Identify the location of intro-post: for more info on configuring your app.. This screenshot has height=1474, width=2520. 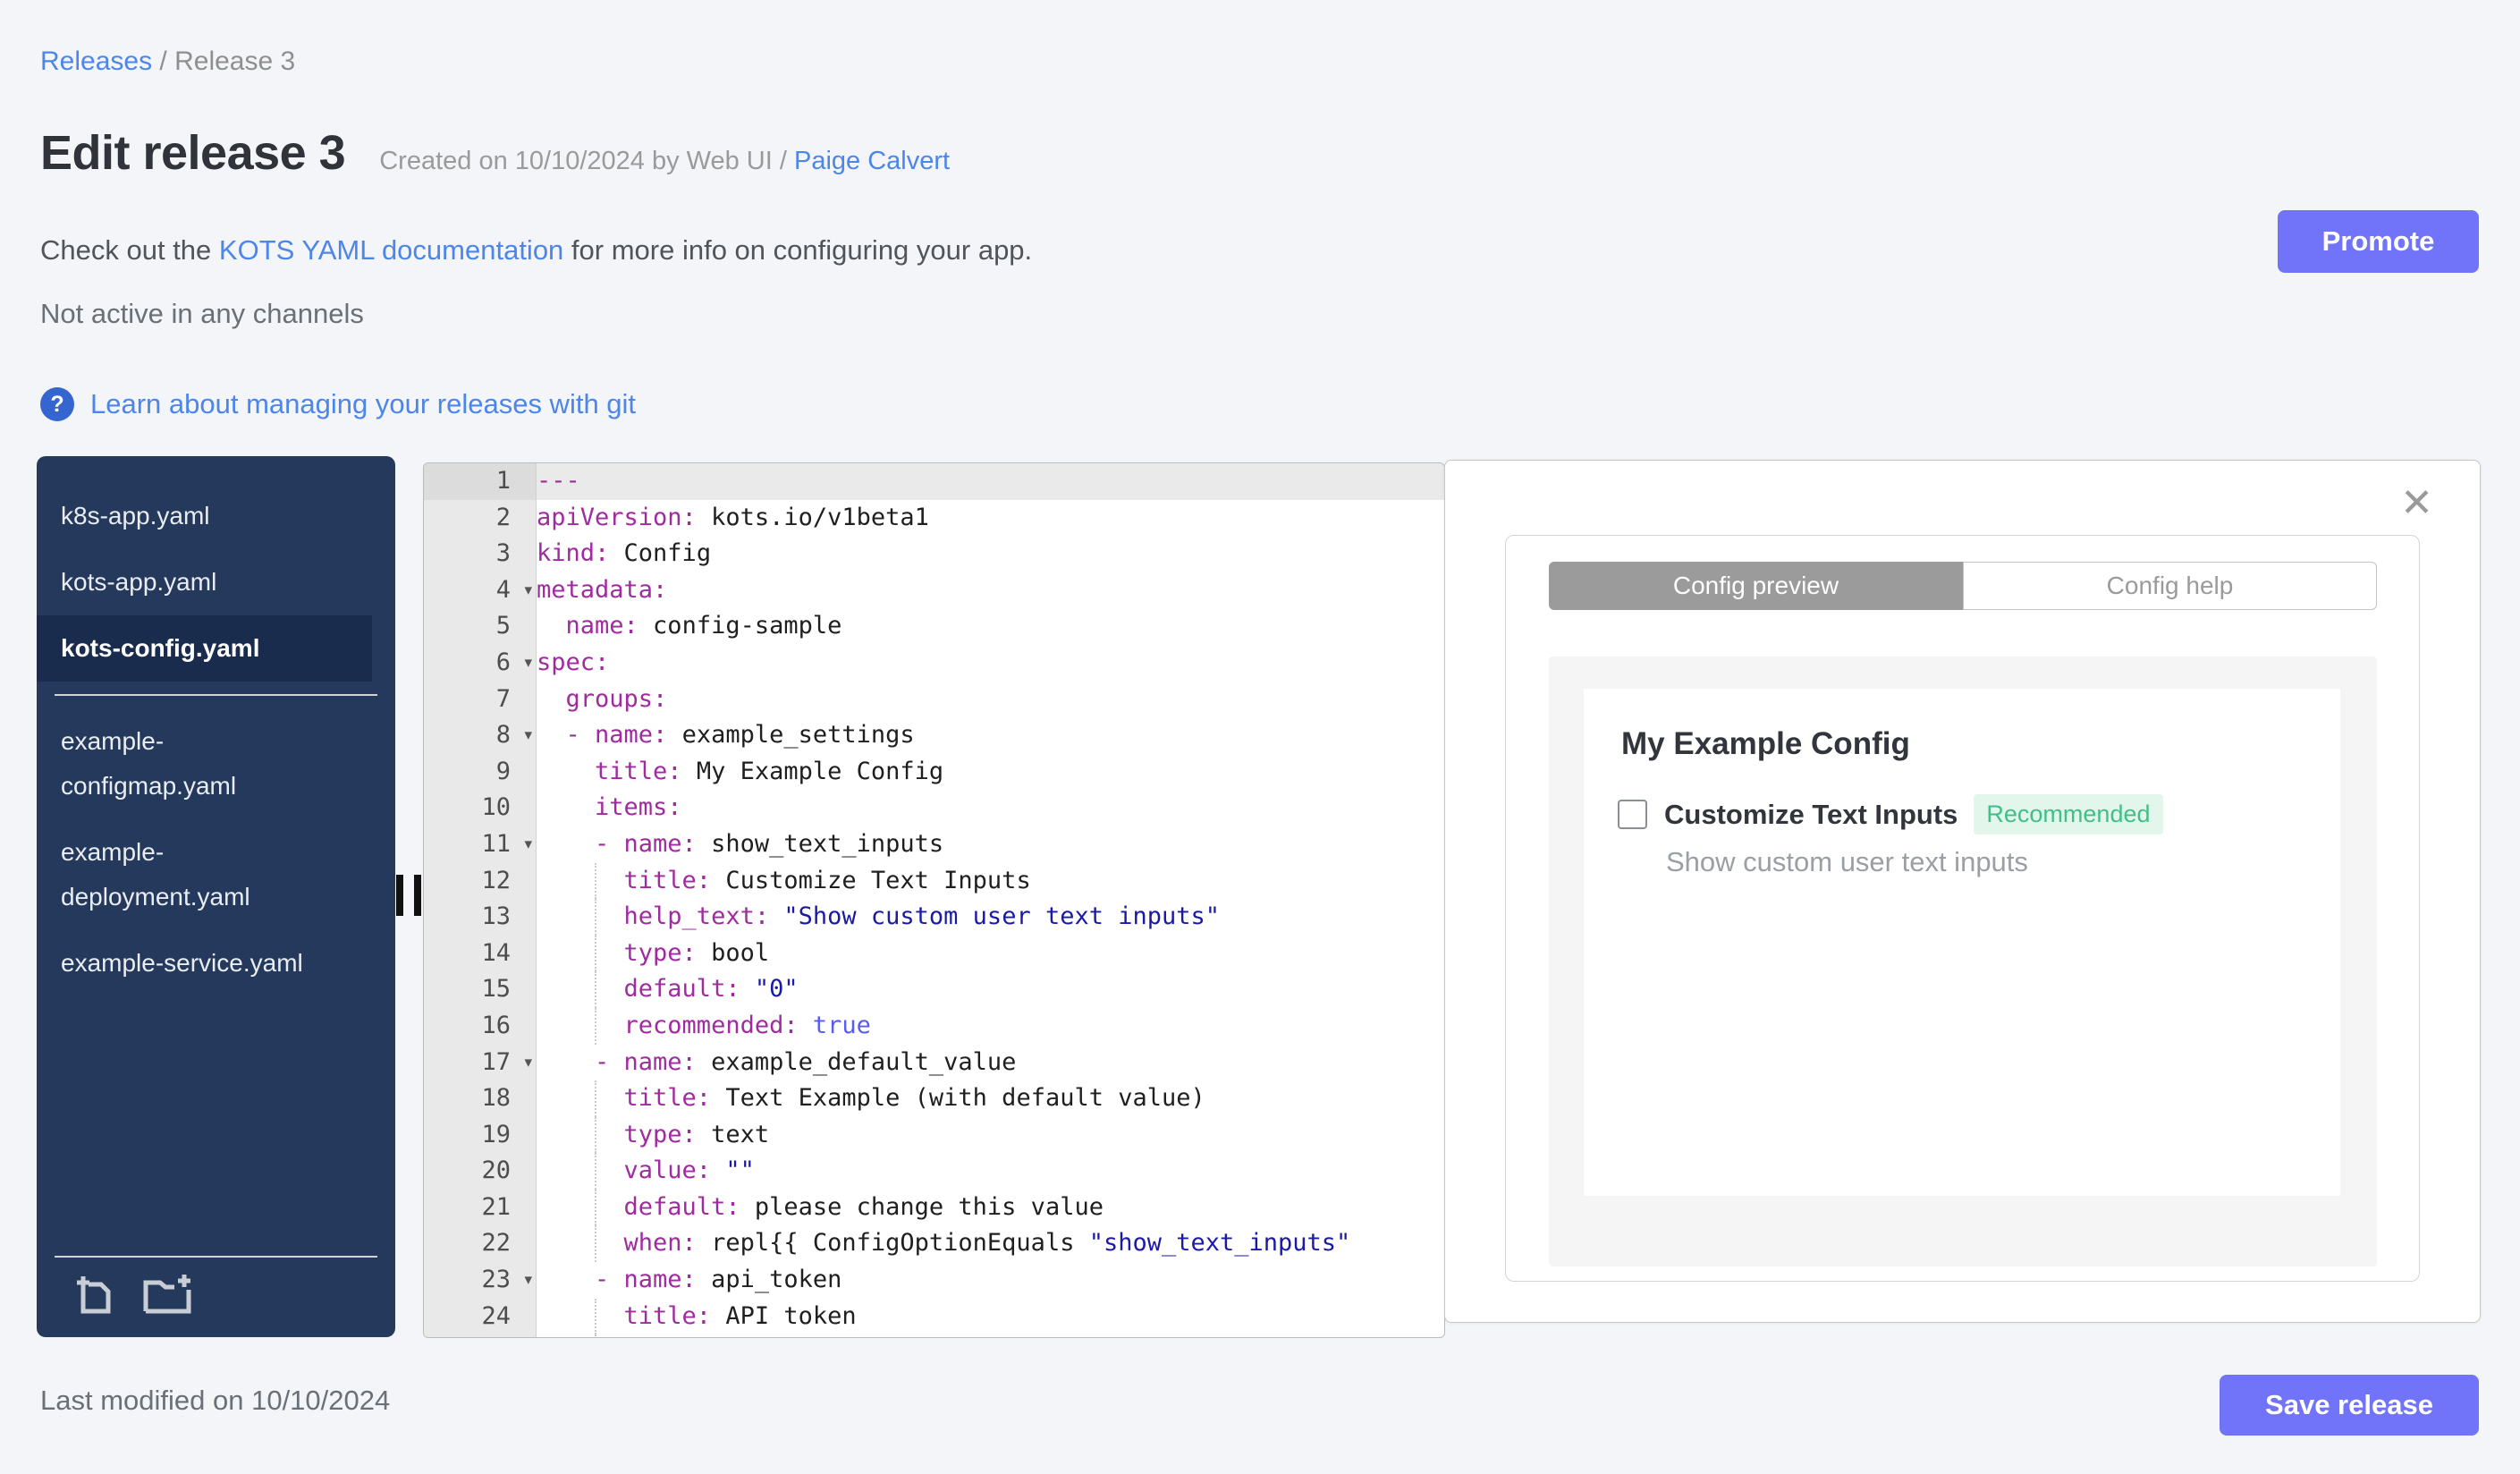
(798, 250).